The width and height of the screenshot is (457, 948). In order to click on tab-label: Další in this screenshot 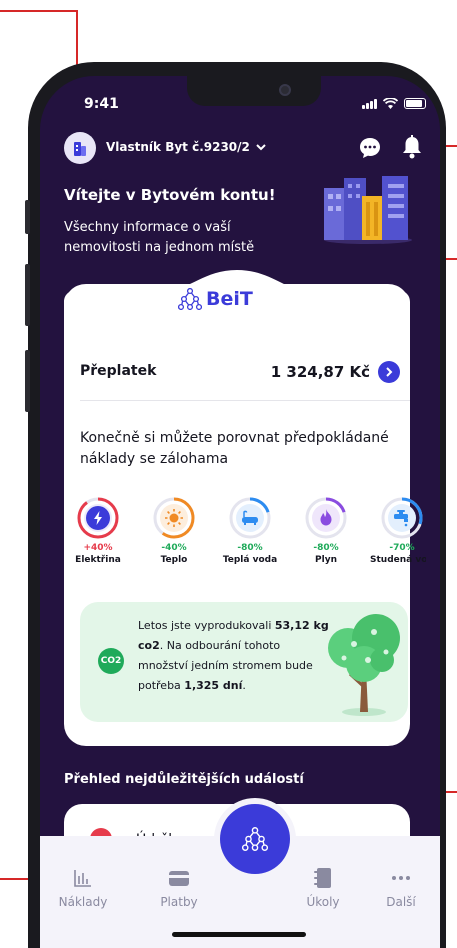, I will do `click(401, 902)`.